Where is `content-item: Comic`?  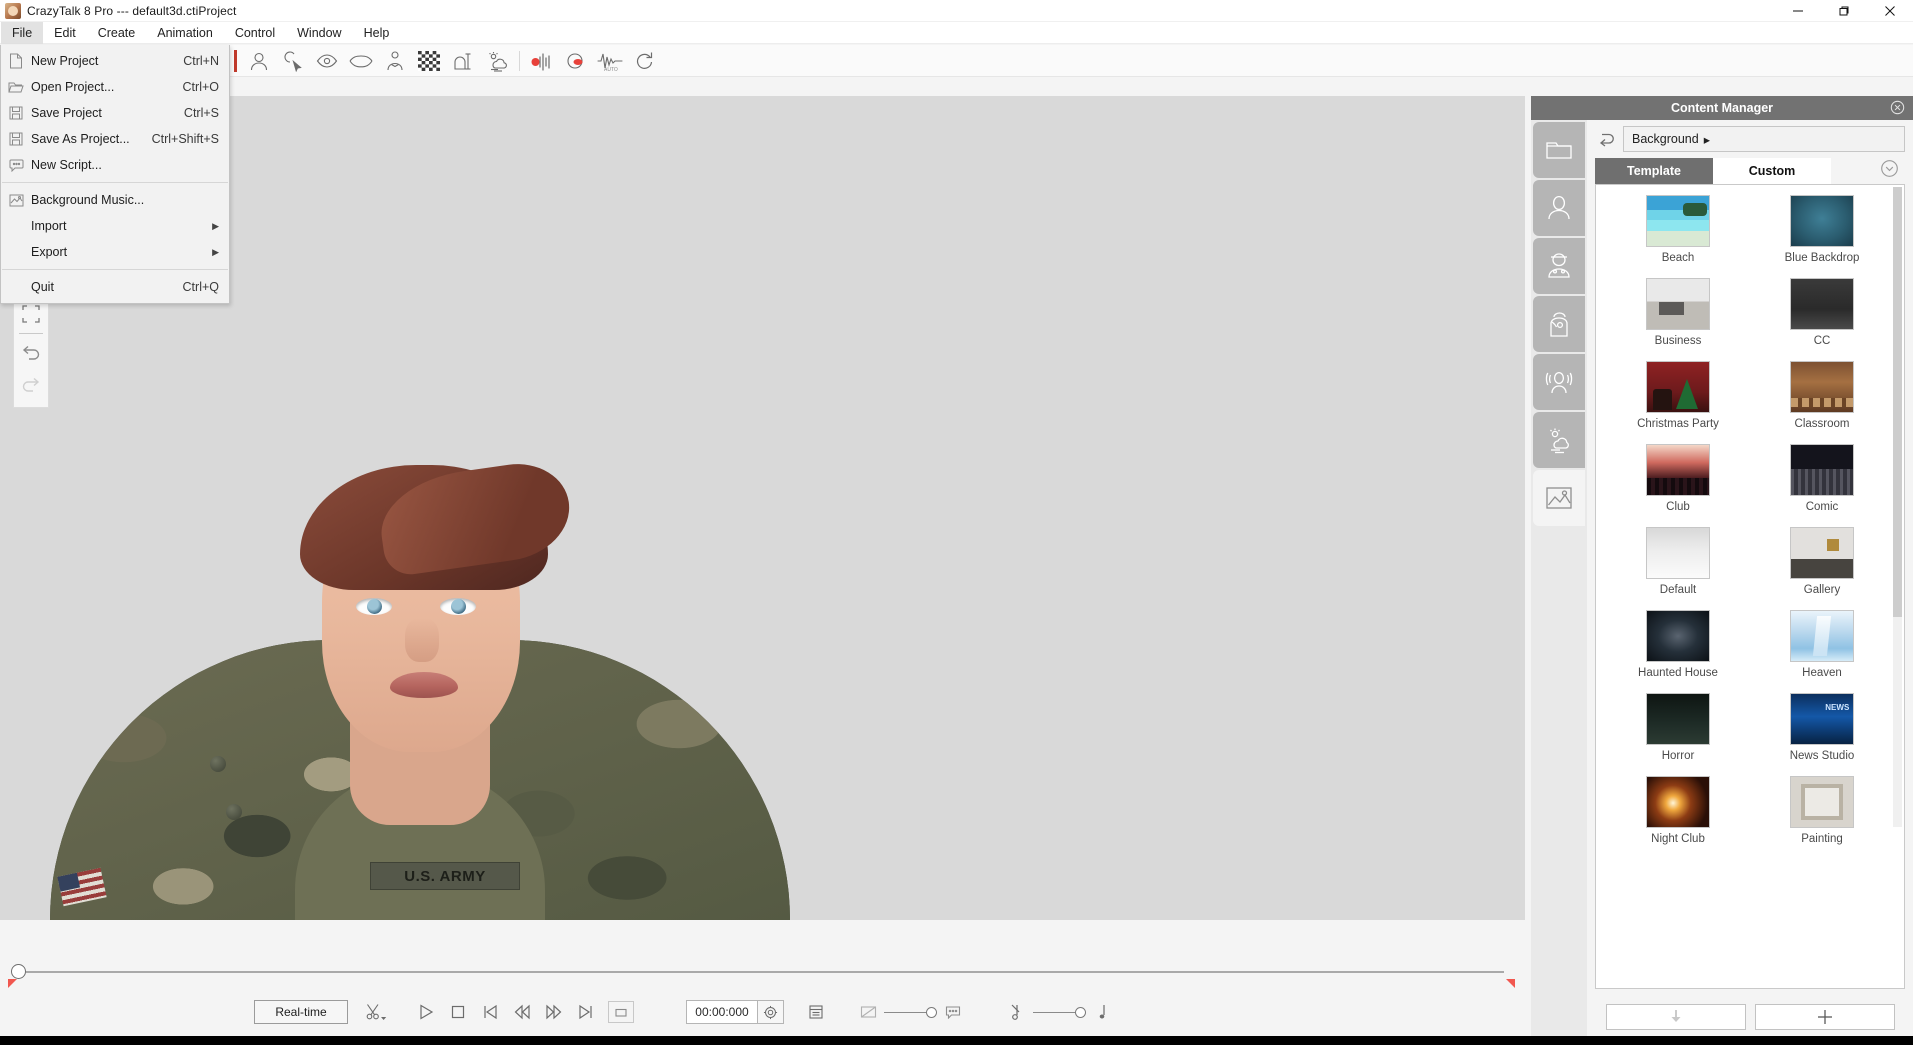
content-item: Comic is located at coordinates (1822, 485).